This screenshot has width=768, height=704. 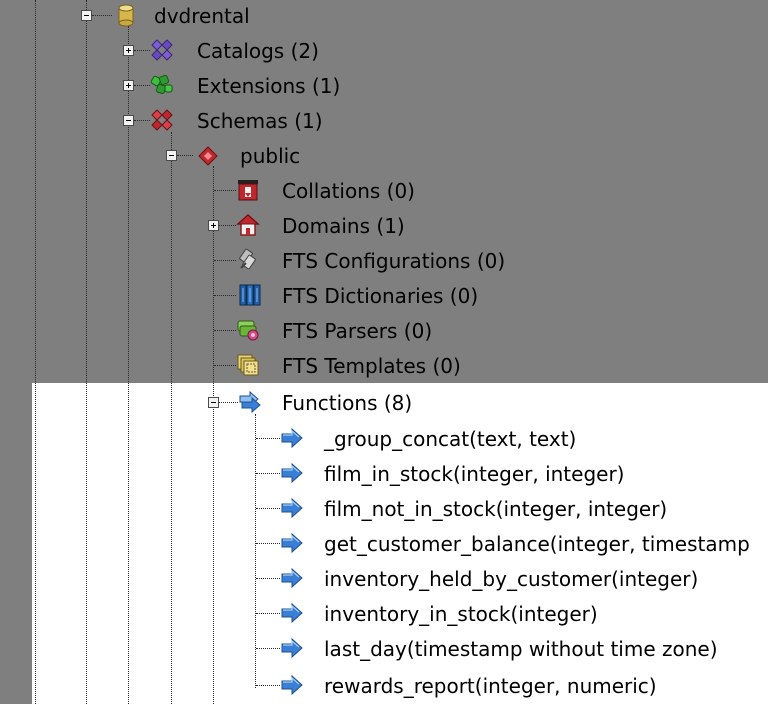 What do you see at coordinates (490, 686) in the screenshot?
I see `function-item-label: rewards_report(integer, numeric)` at bounding box center [490, 686].